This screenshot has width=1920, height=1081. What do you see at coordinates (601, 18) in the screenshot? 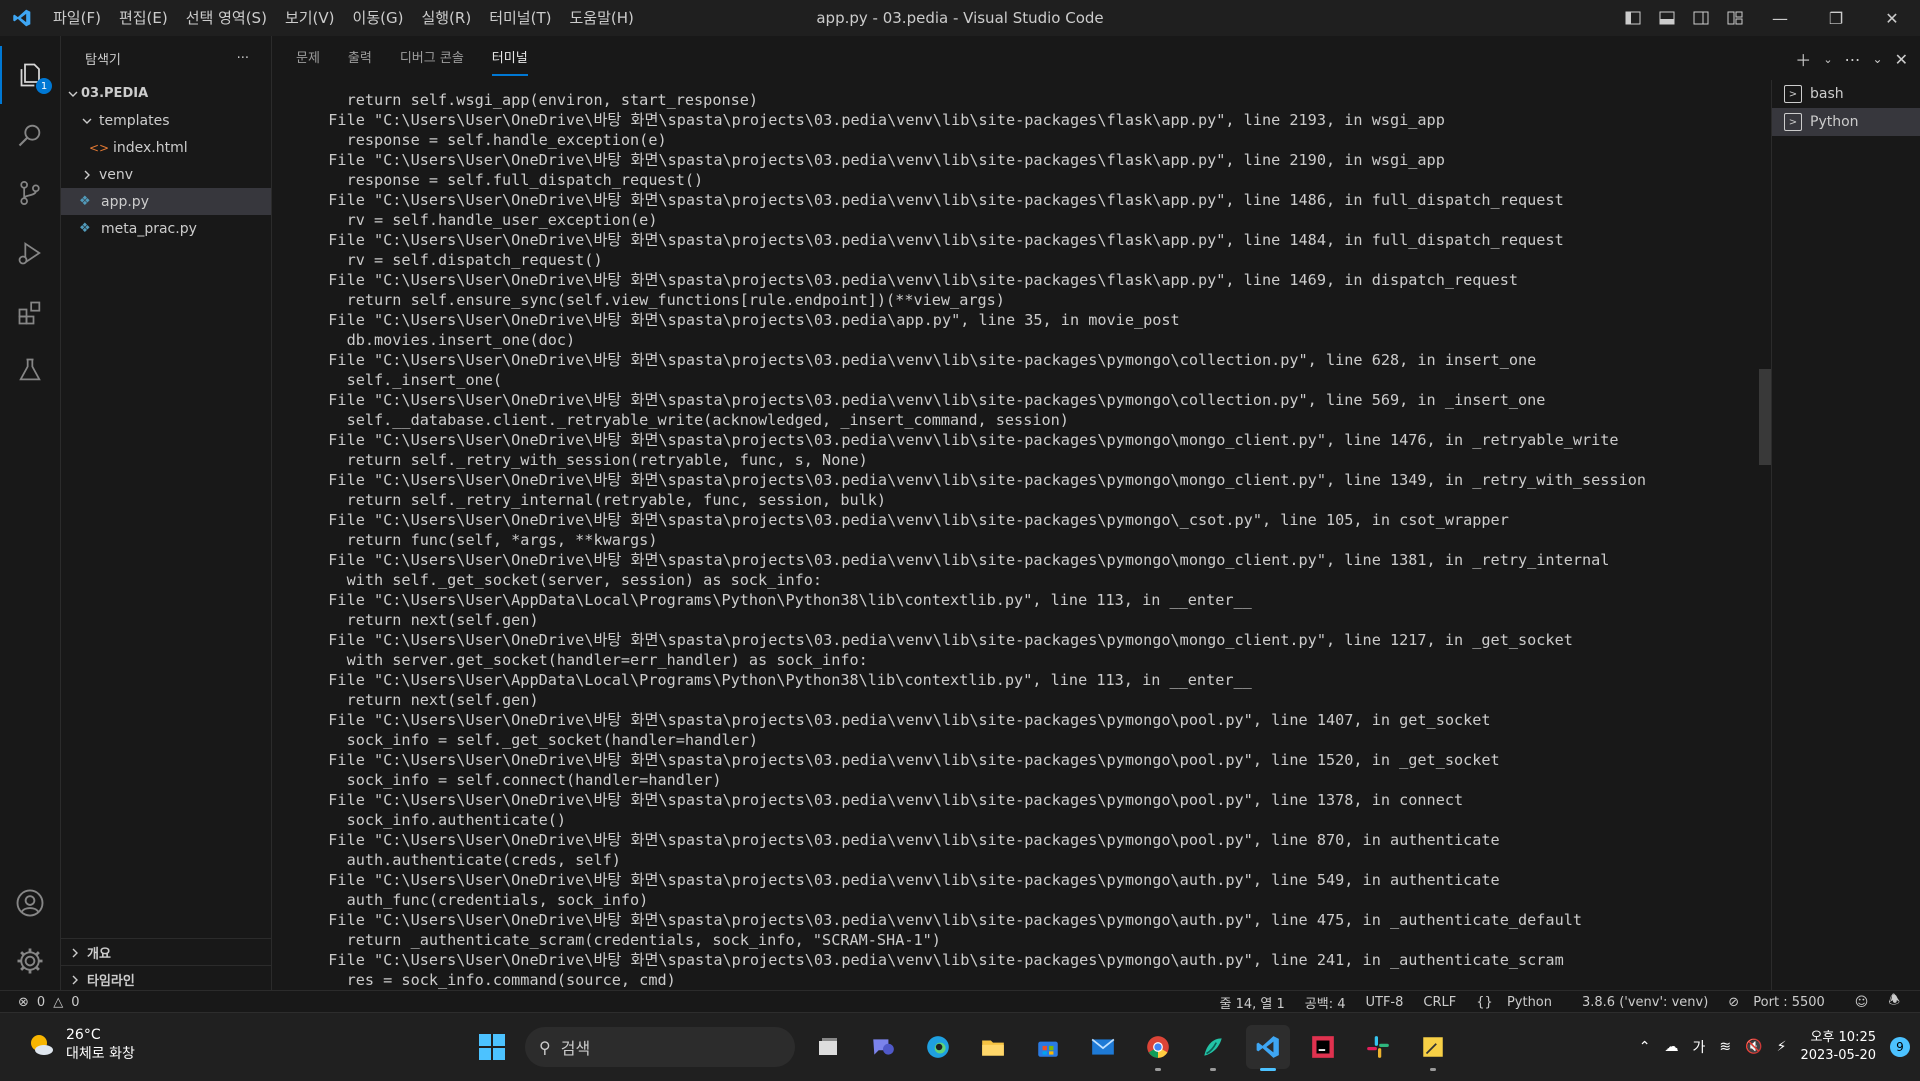
I see `menu-help: 도움말(H)` at bounding box center [601, 18].